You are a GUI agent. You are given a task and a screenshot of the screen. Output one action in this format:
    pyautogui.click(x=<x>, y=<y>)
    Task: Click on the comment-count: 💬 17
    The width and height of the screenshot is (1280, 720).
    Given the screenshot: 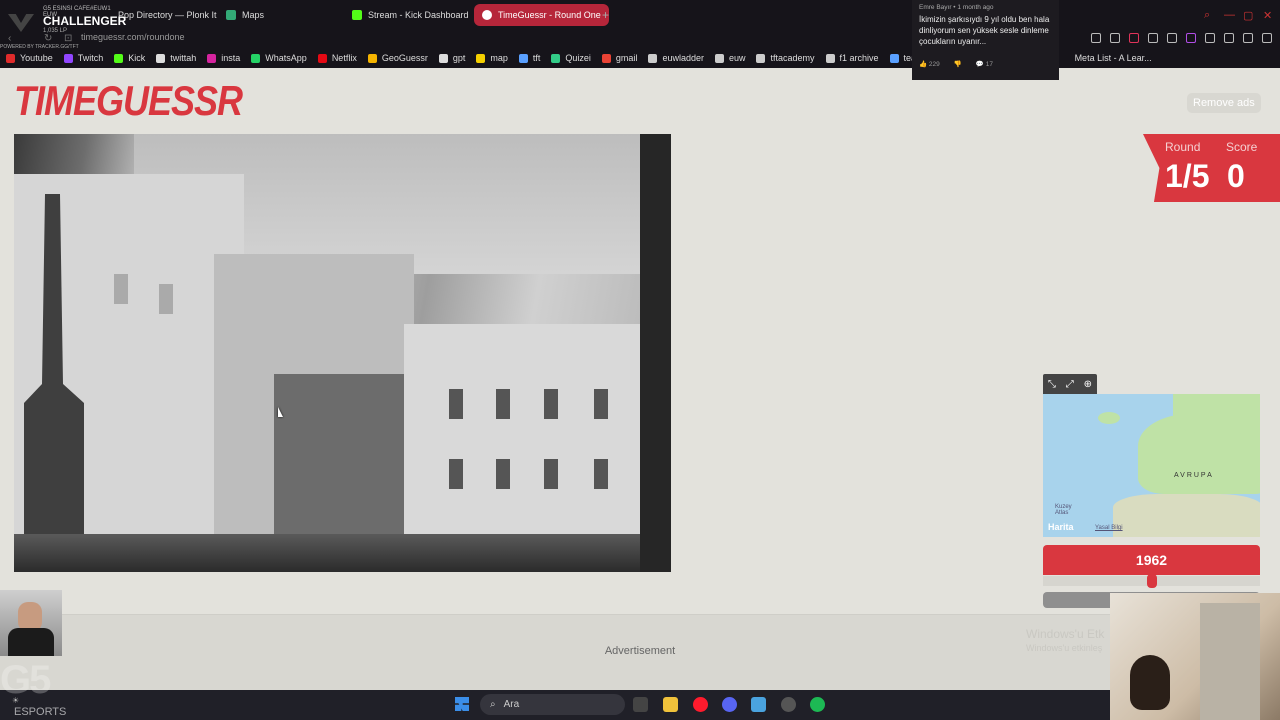 What is the action you would take?
    pyautogui.click(x=984, y=64)
    